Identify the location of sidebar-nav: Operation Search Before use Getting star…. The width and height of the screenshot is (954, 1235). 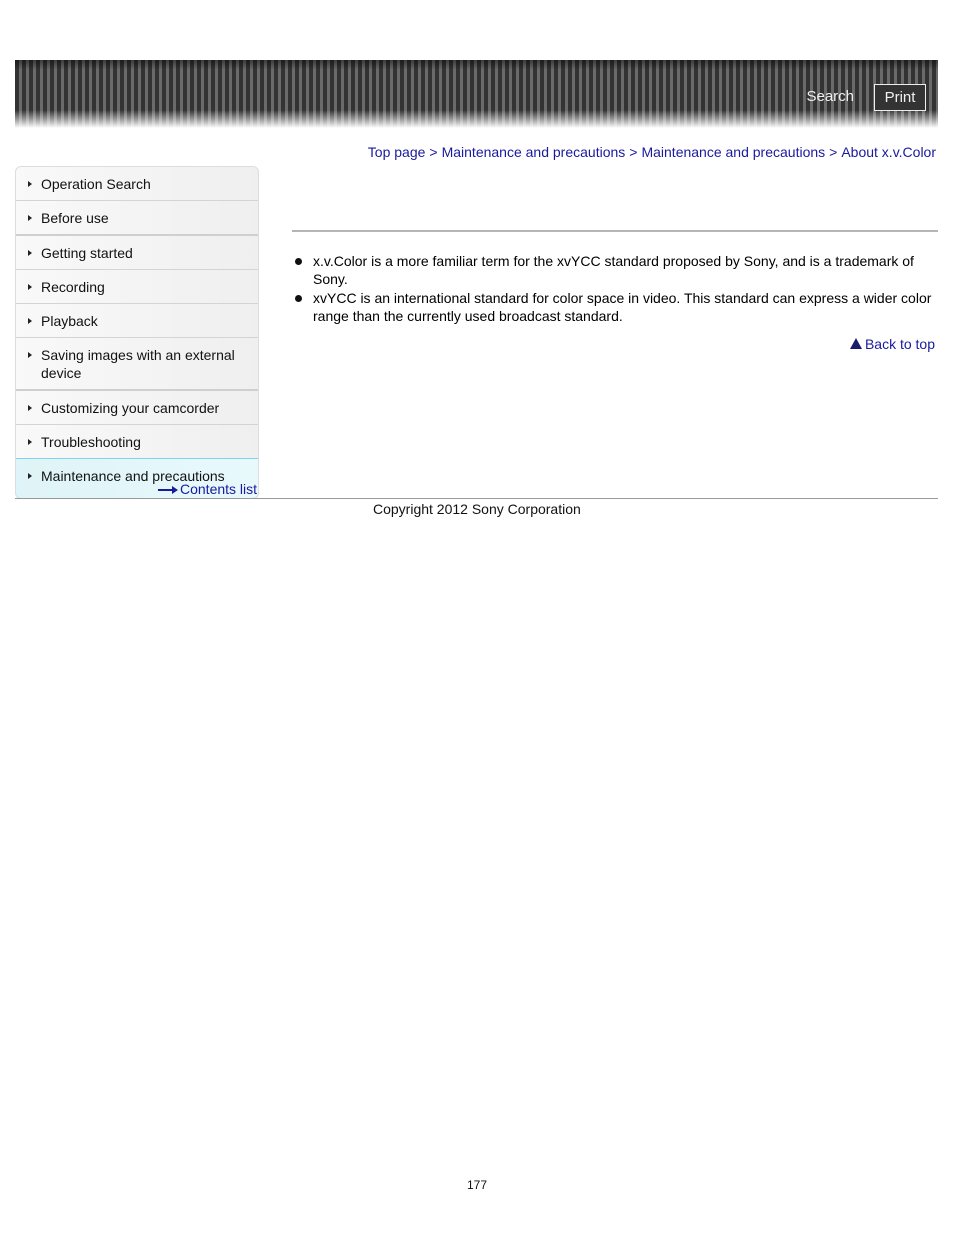
(137, 332).